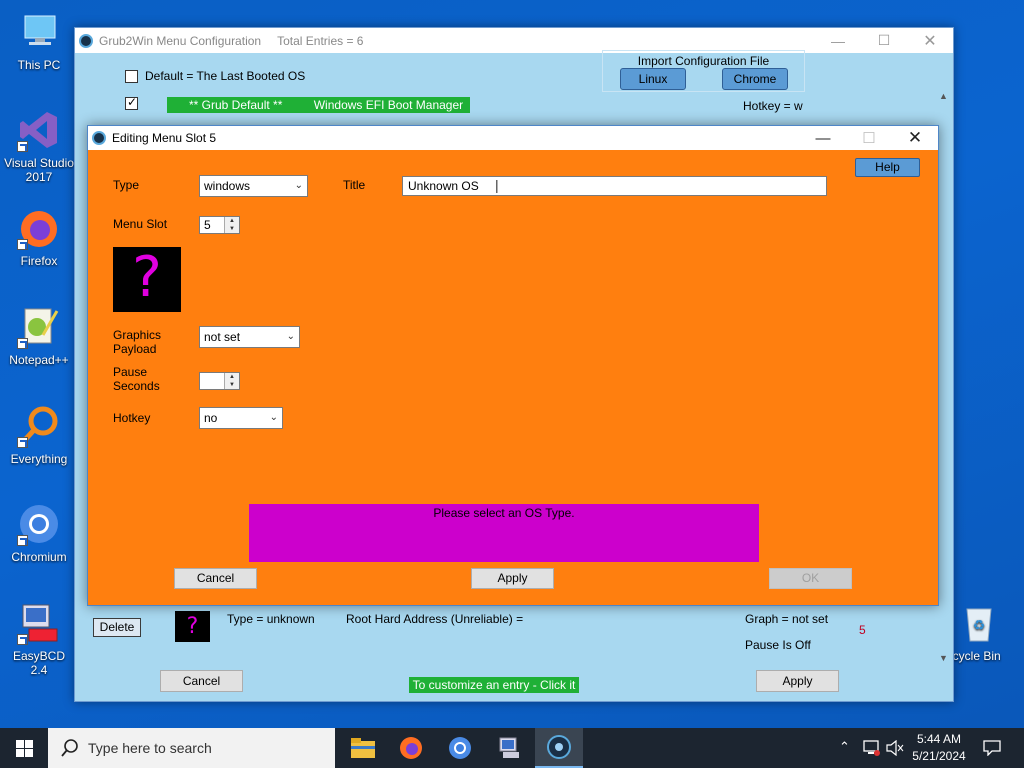 This screenshot has width=1024, height=768. I want to click on type-select: windows ⌄, so click(253, 186).